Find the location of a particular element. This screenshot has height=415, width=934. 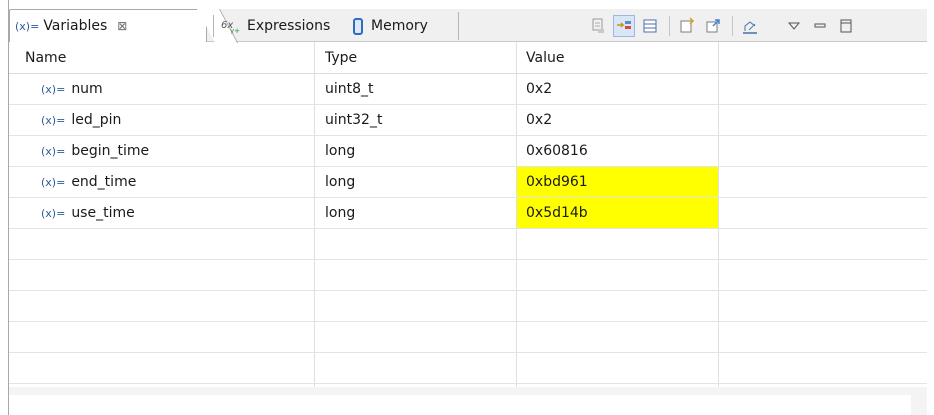

variable-name: (x)= use_time is located at coordinates (88, 213).